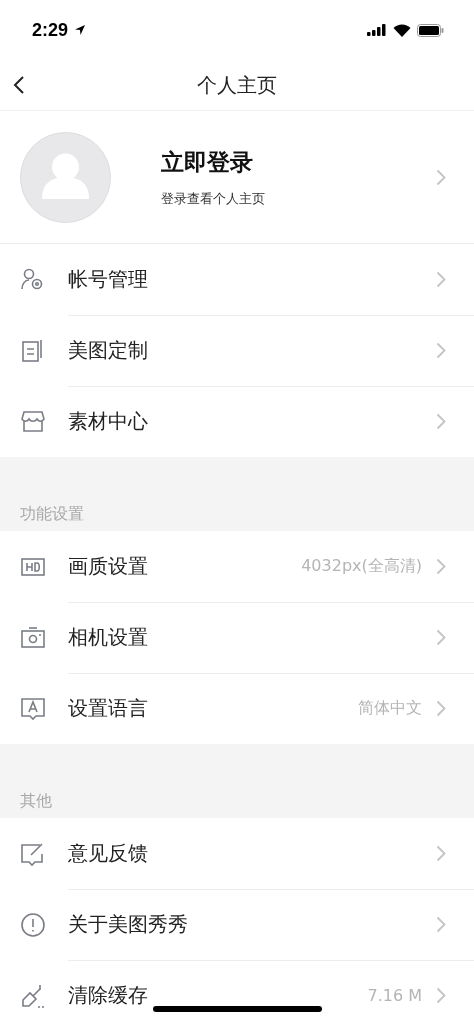 The image size is (474, 1026). What do you see at coordinates (33, 853) in the screenshot?
I see `feedback-icon` at bounding box center [33, 853].